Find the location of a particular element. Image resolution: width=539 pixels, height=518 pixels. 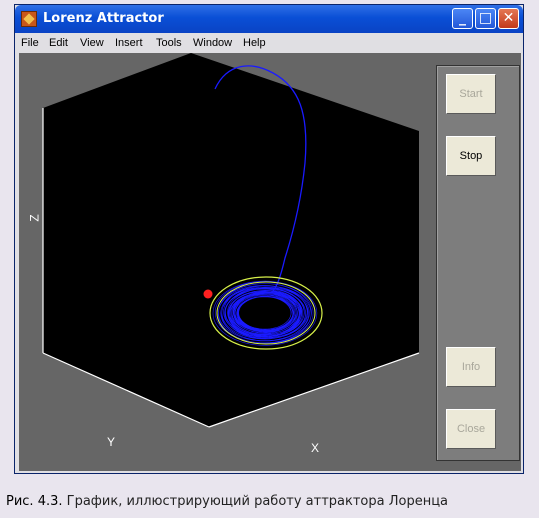

control-panel: Start Stop Info Close is located at coordinates (478, 263).